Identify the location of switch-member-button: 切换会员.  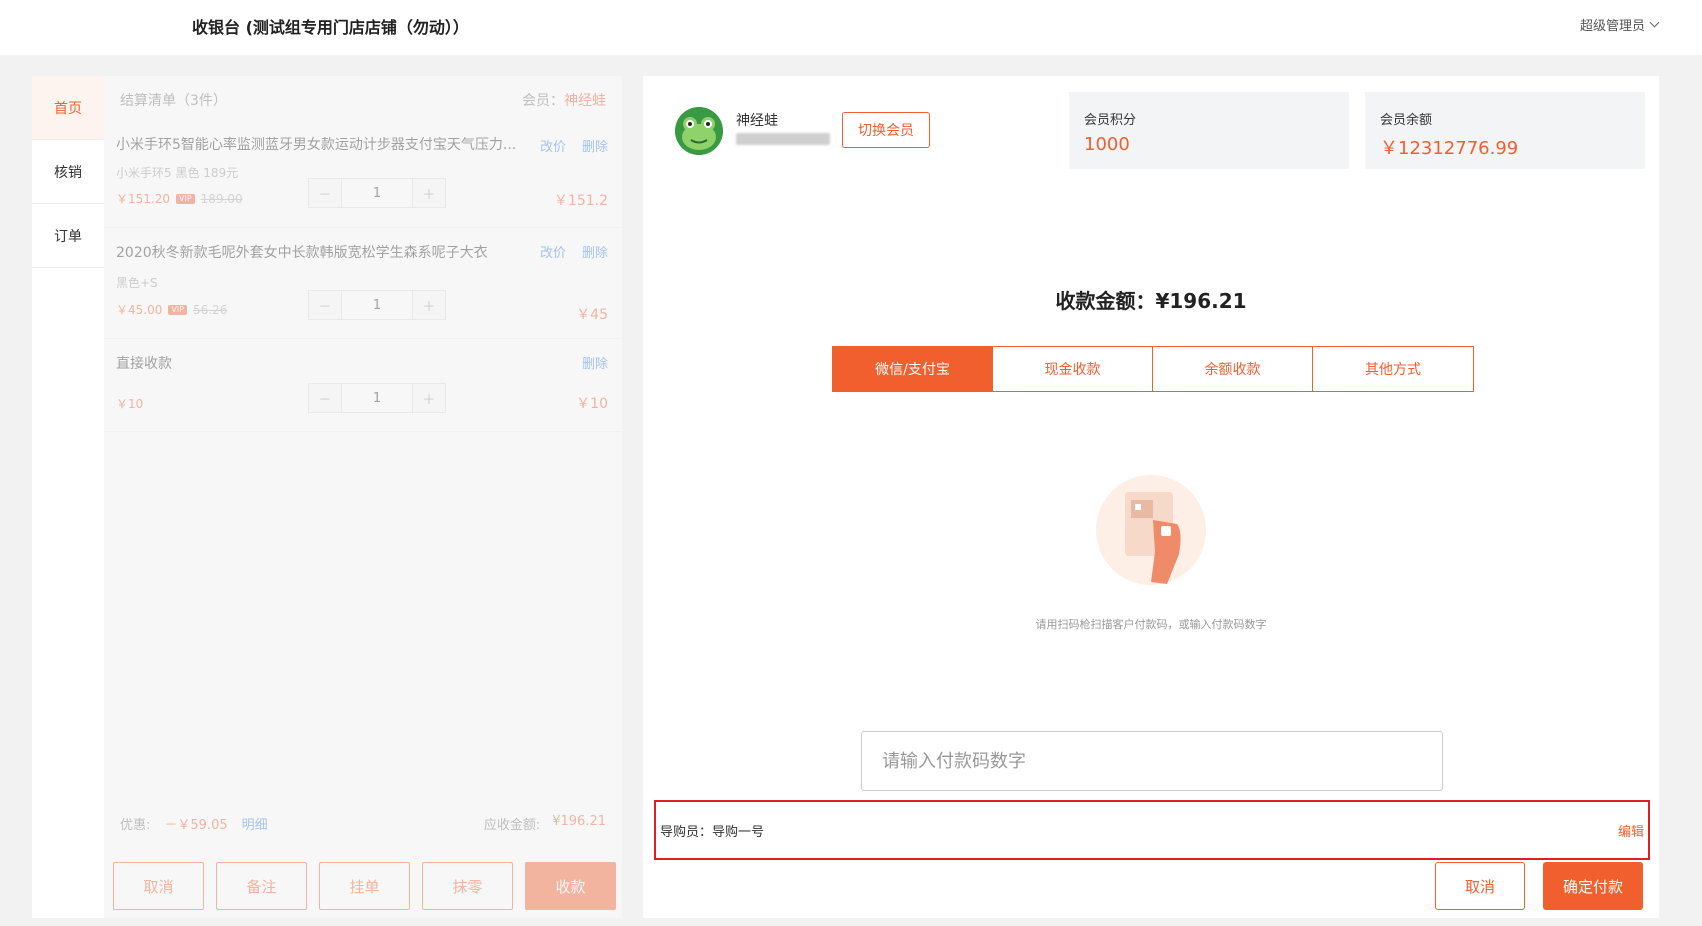
(886, 130).